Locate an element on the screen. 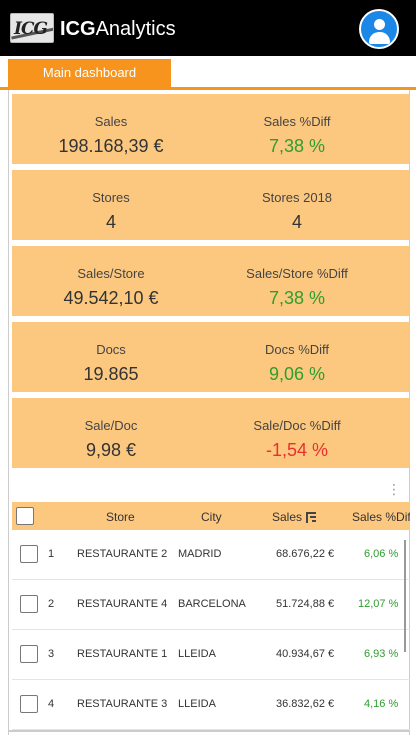 The image size is (416, 735). row-store: RESTAURANTE 4 is located at coordinates (122, 604).